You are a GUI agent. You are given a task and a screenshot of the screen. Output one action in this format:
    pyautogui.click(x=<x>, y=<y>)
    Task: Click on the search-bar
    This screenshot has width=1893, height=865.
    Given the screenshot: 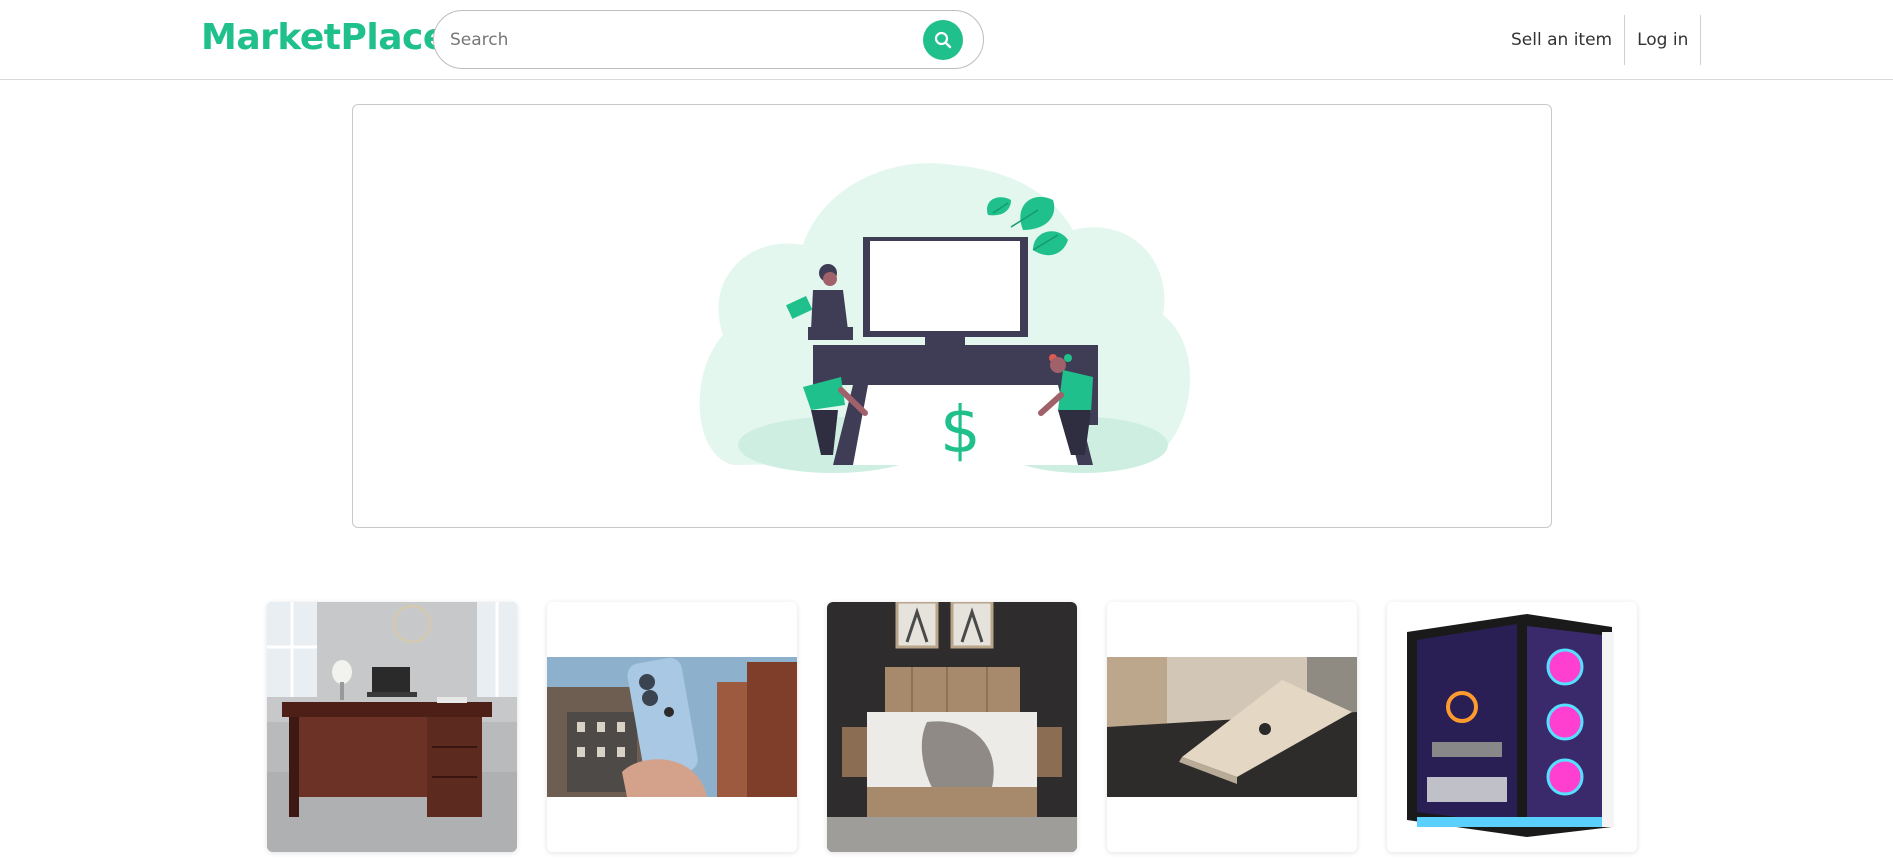 What is the action you would take?
    pyautogui.click(x=708, y=39)
    